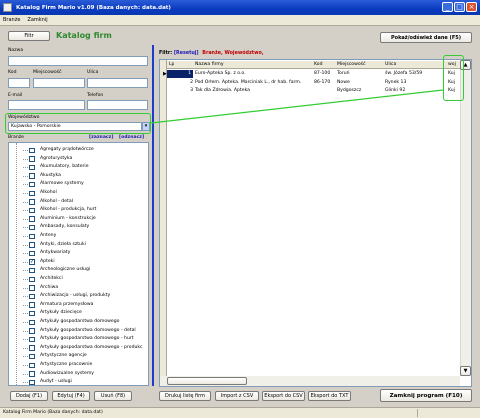 The height and width of the screenshot is (418, 480). Describe the element at coordinates (237, 396) in the screenshot. I see `import-csv-button: Import z CSV` at that location.